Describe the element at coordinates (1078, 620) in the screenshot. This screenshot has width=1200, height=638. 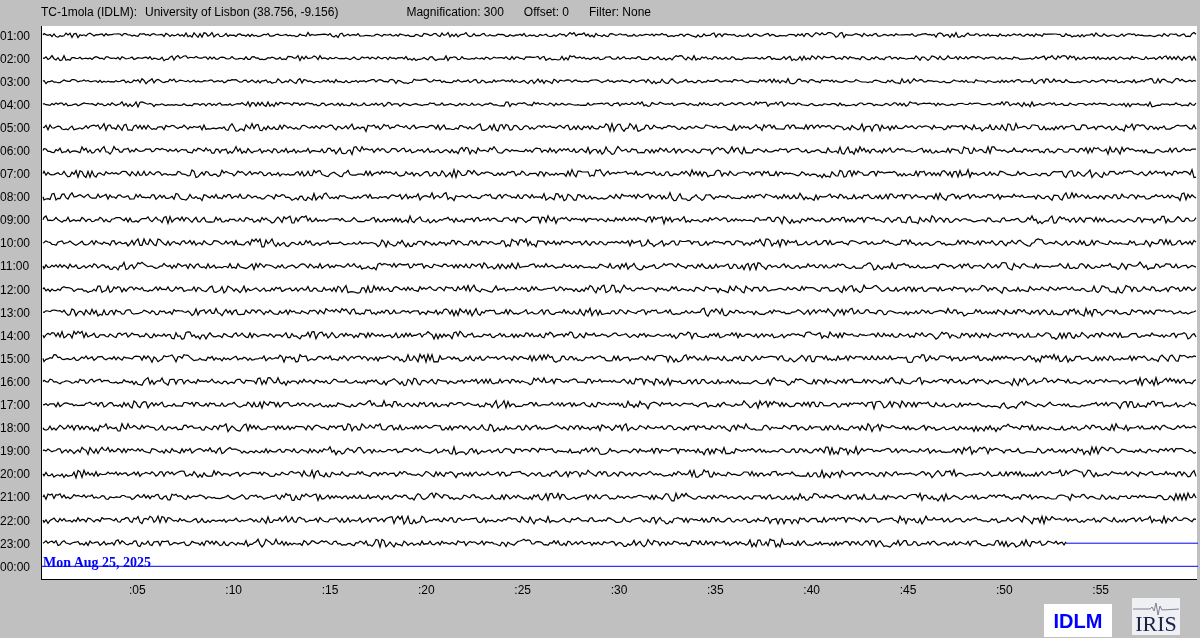
I see `station-logo: IDLM` at that location.